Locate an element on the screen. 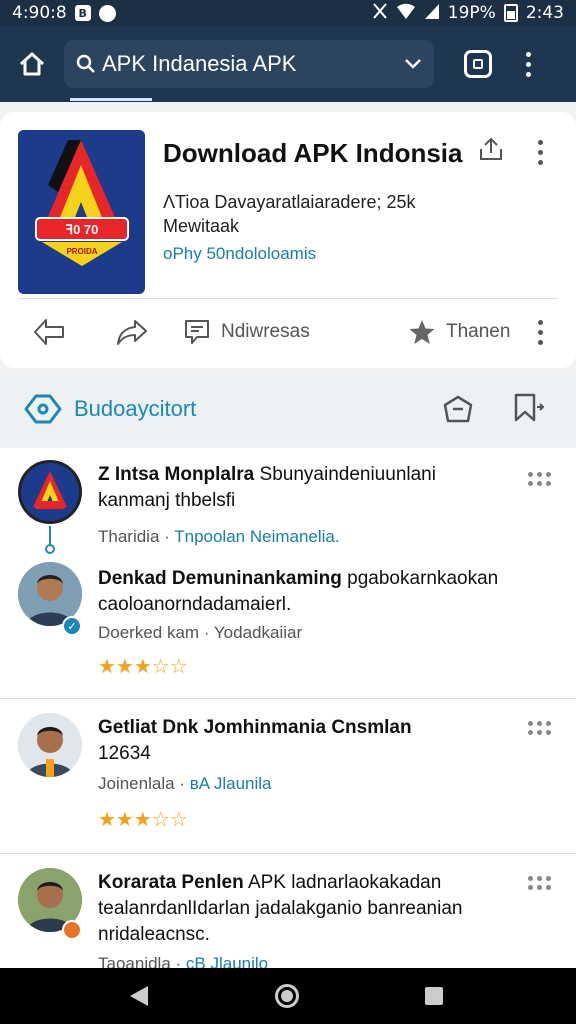 This screenshot has width=576, height=1024. star-icon is located at coordinates (422, 332).